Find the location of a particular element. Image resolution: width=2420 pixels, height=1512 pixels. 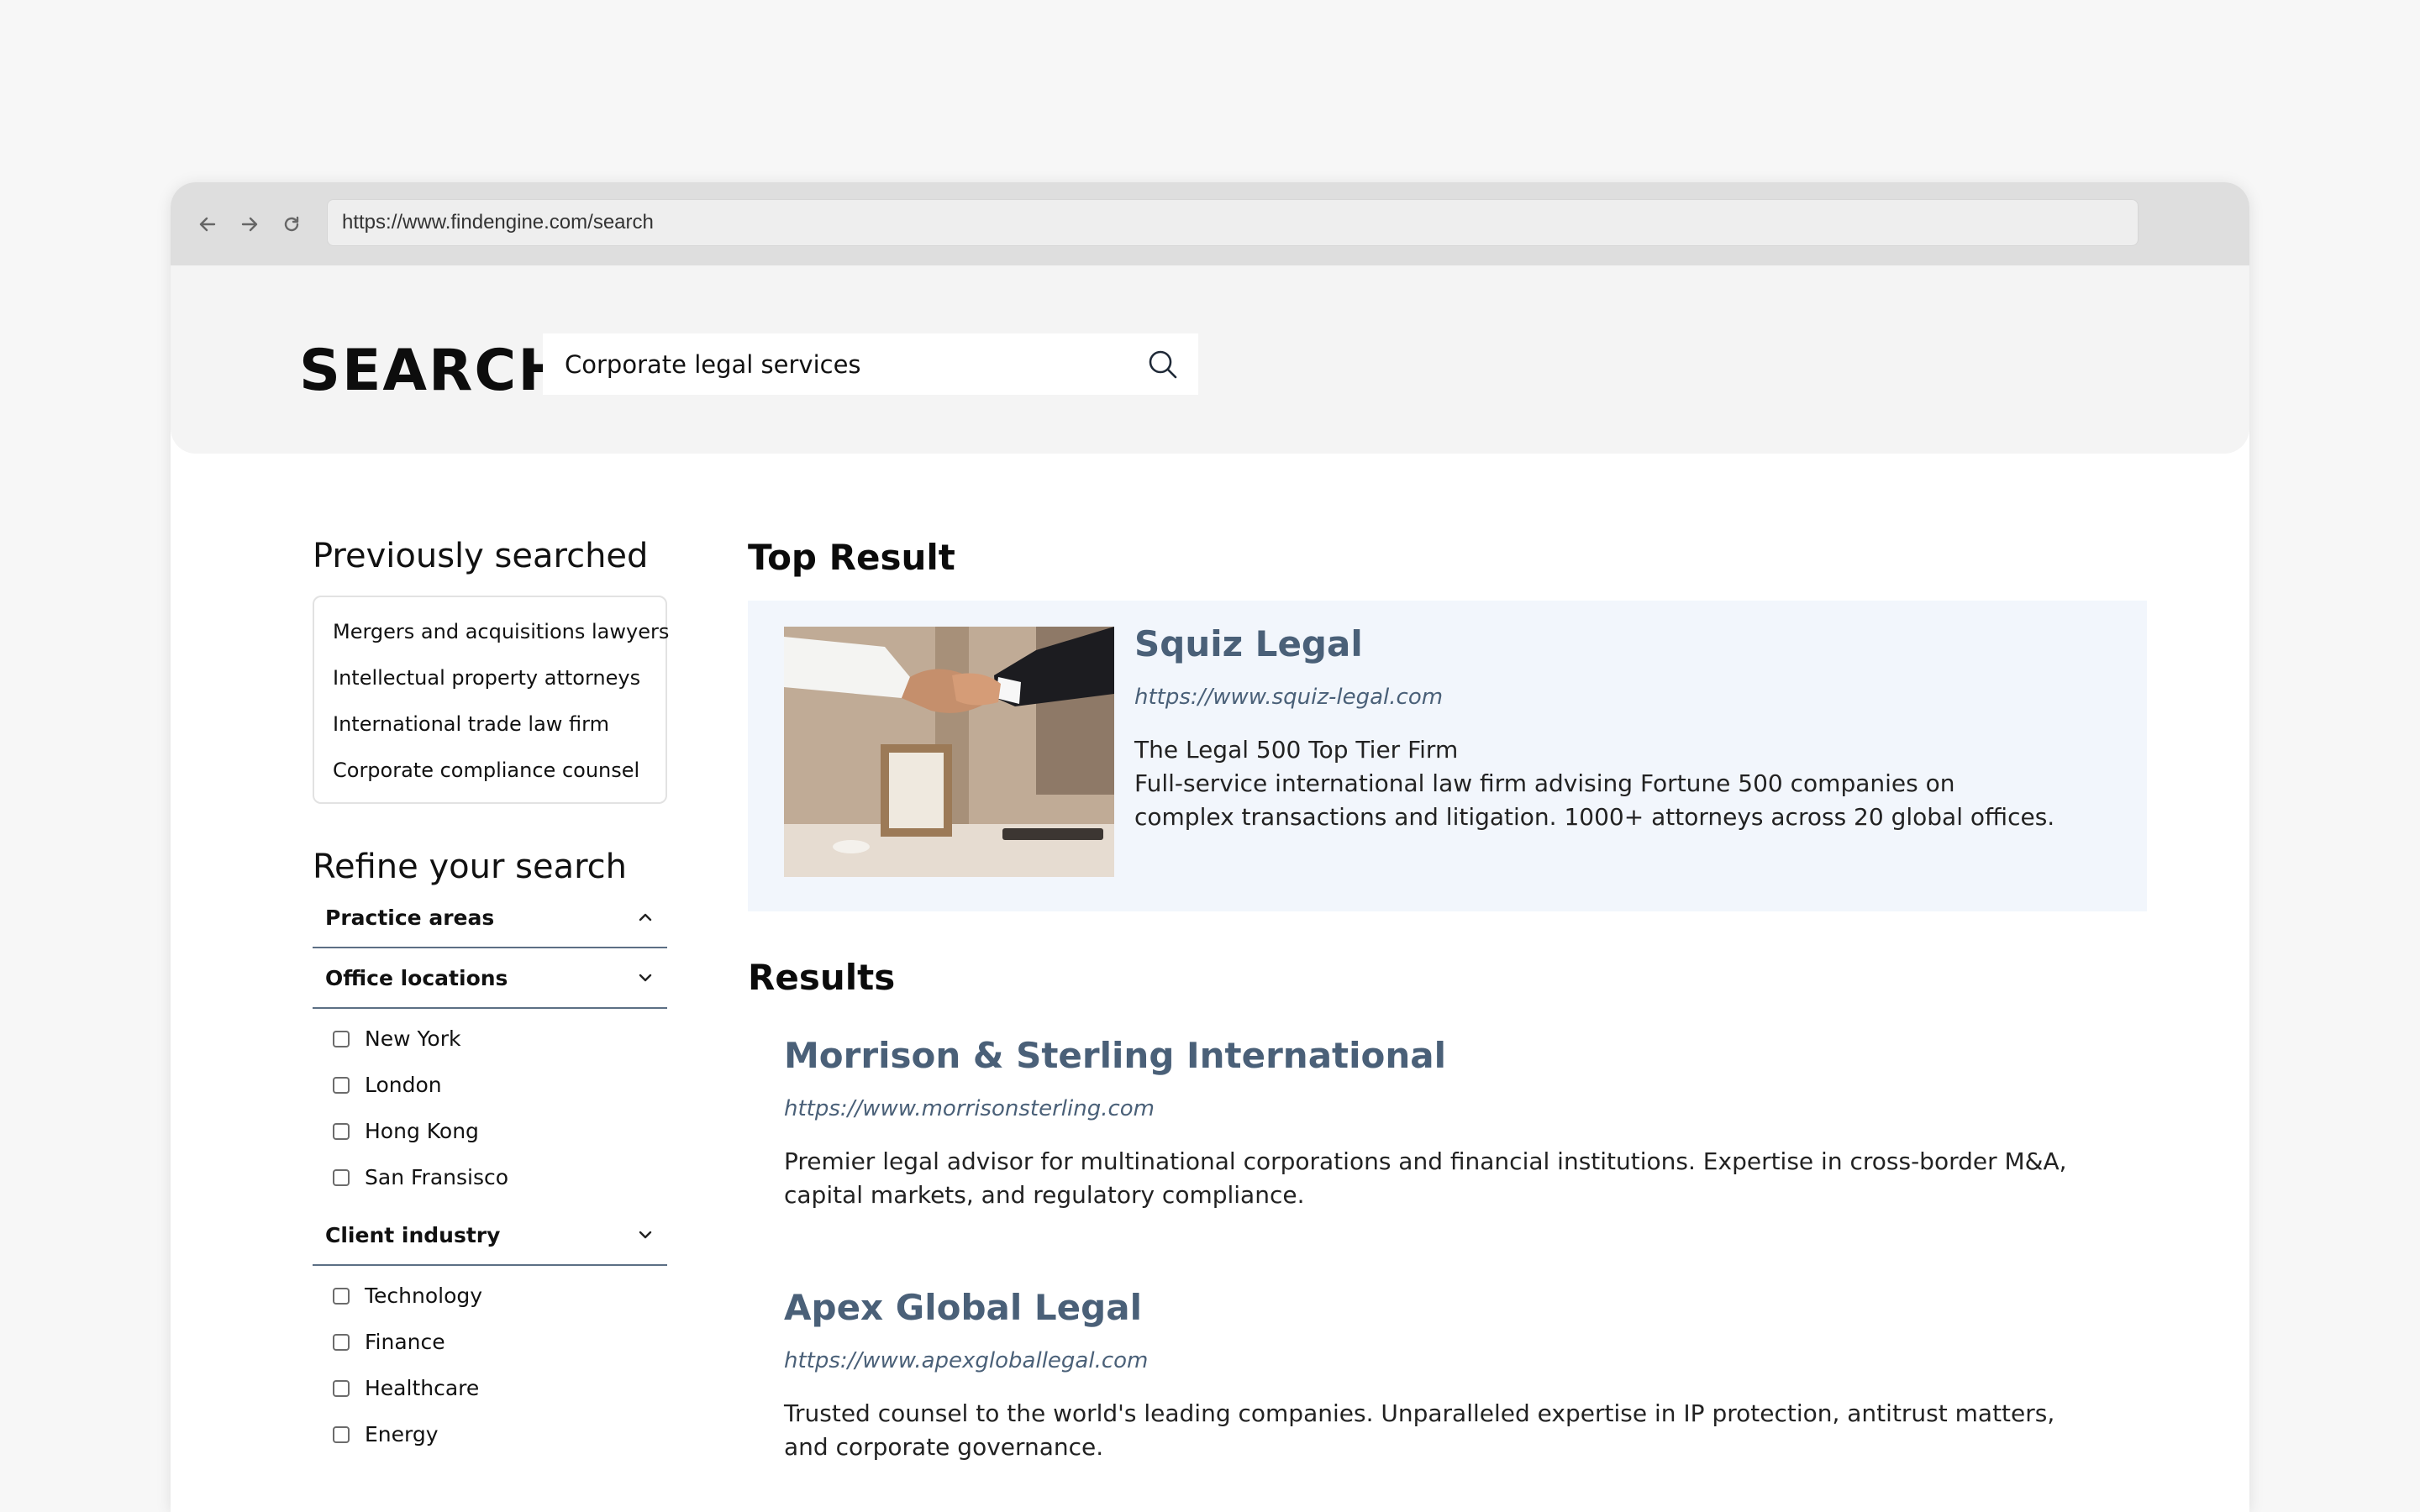

option-label: San Fransisco is located at coordinates (437, 1177).